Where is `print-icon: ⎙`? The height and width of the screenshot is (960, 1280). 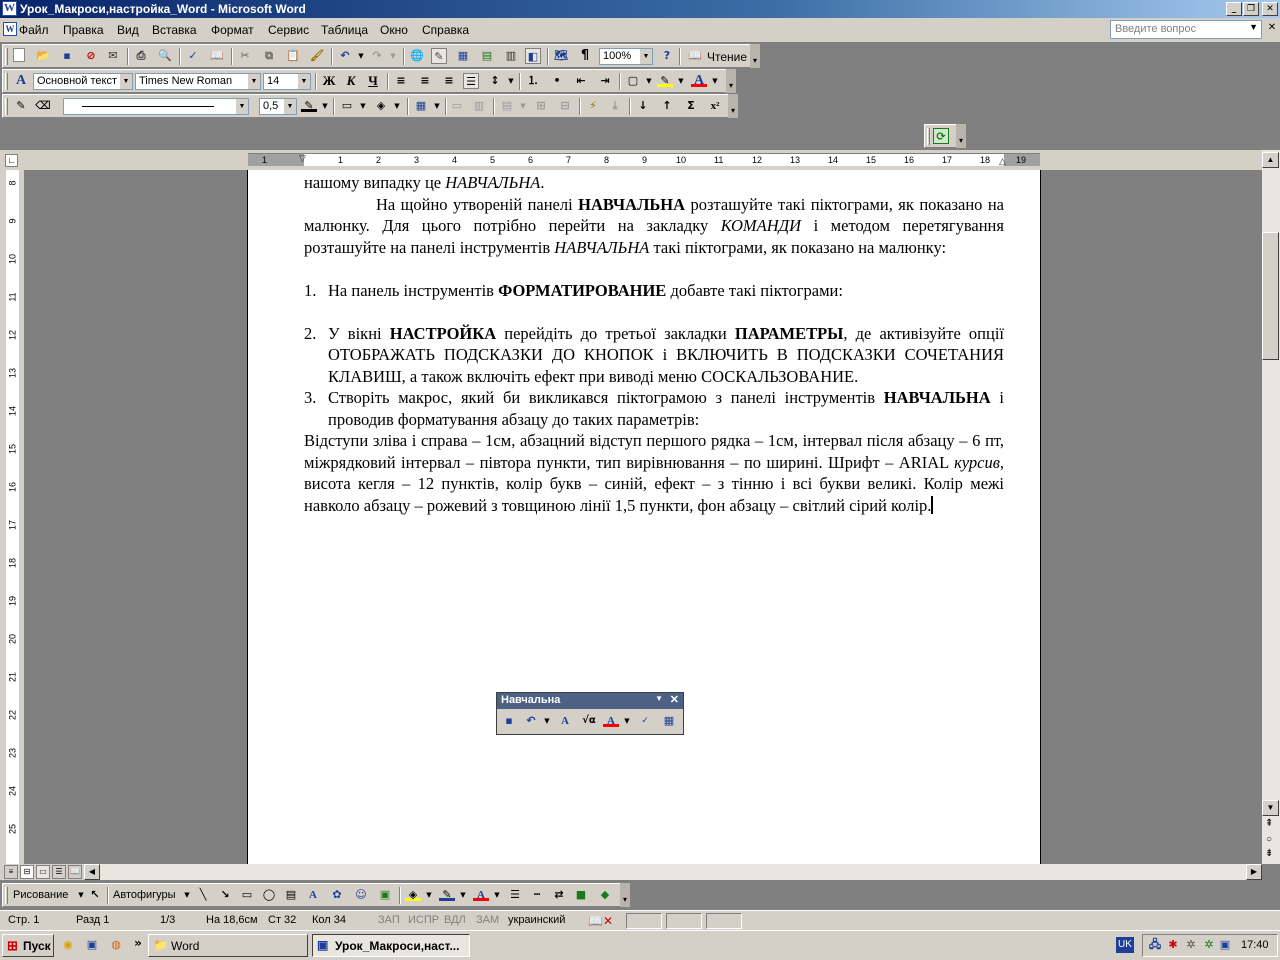
print-icon: ⎙ is located at coordinates (141, 56).